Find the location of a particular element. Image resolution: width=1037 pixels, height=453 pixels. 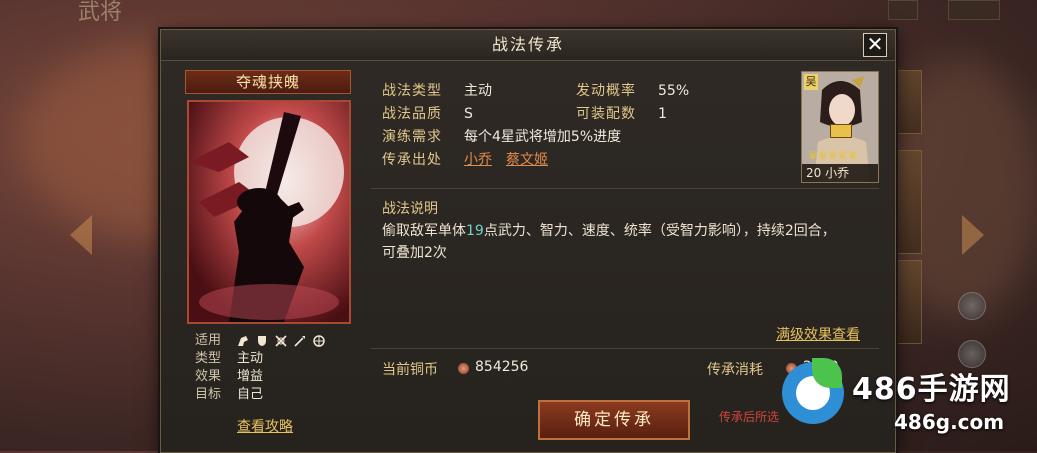

description-part: 偷取敌军单体 is located at coordinates (424, 231).